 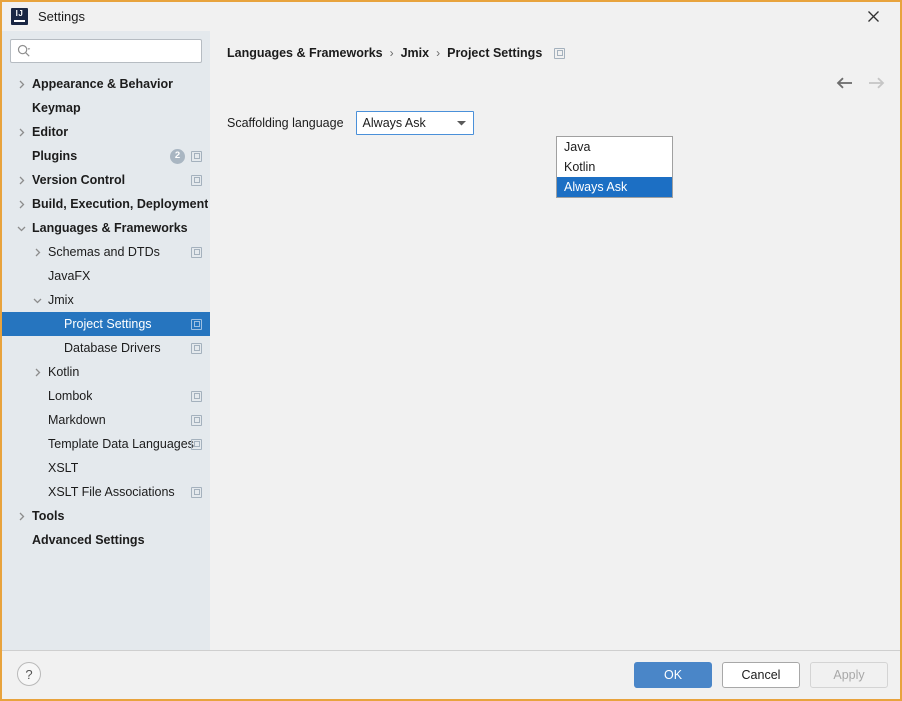 I want to click on close-icon, so click(x=873, y=16).